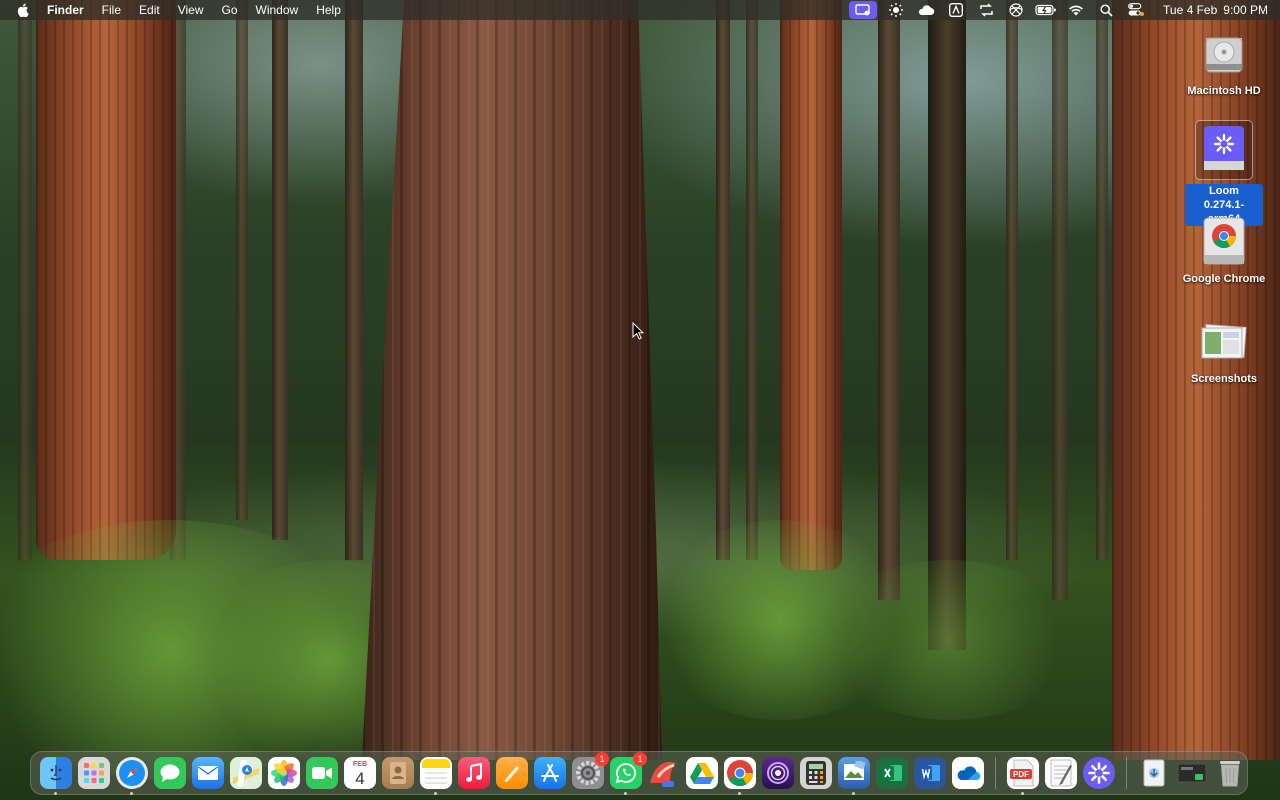 The image size is (1280, 800). What do you see at coordinates (892, 773) in the screenshot?
I see `excel-icon` at bounding box center [892, 773].